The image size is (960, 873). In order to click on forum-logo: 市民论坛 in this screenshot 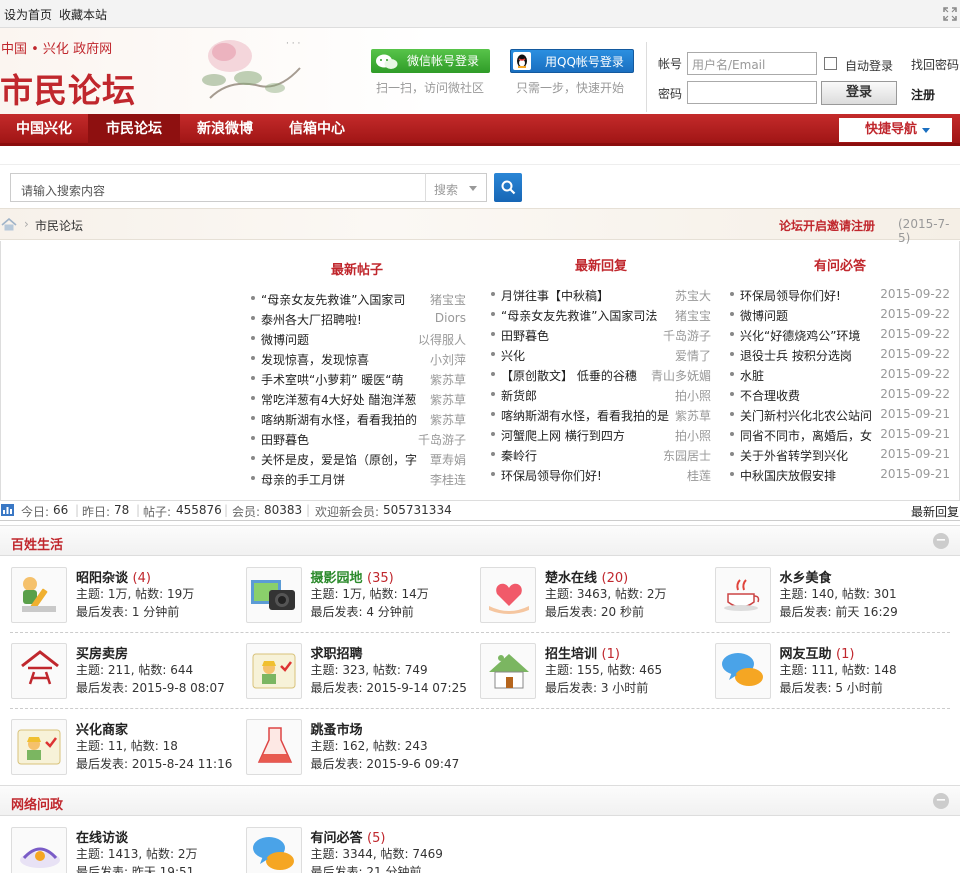, I will do `click(68, 88)`.